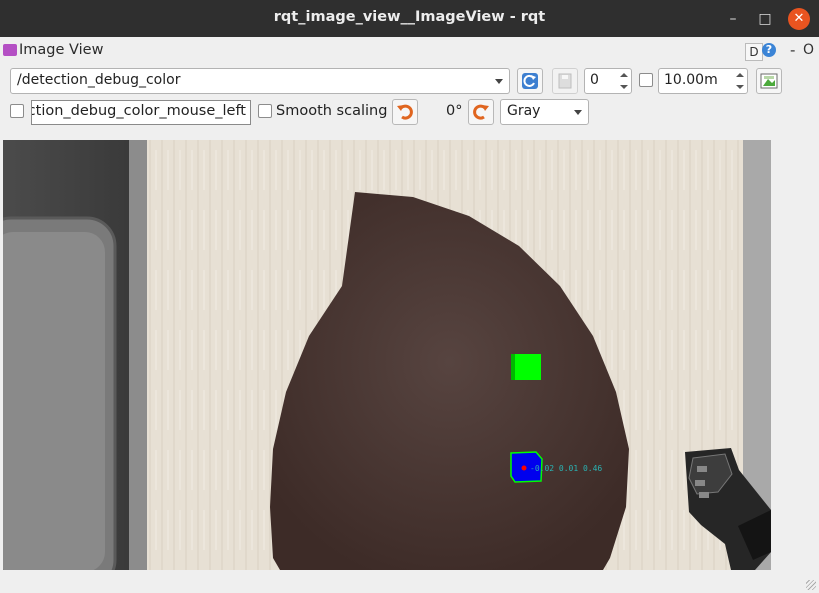  I want to click on queue-size-spinbox: 0, so click(608, 81).